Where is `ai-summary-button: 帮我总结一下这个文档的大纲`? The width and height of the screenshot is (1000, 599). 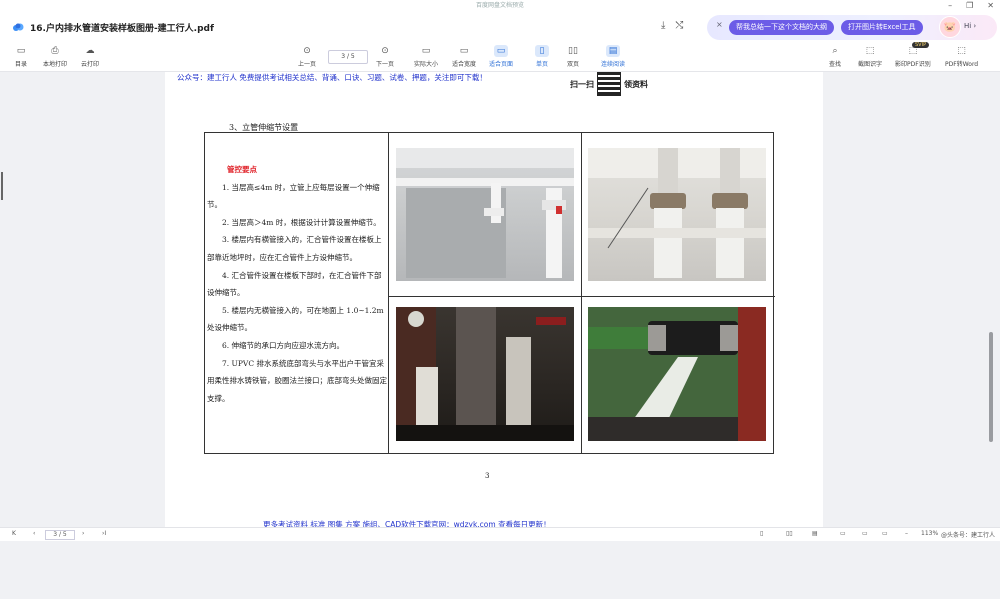
ai-summary-button: 帮我总结一下这个文档的大纲 is located at coordinates (781, 27).